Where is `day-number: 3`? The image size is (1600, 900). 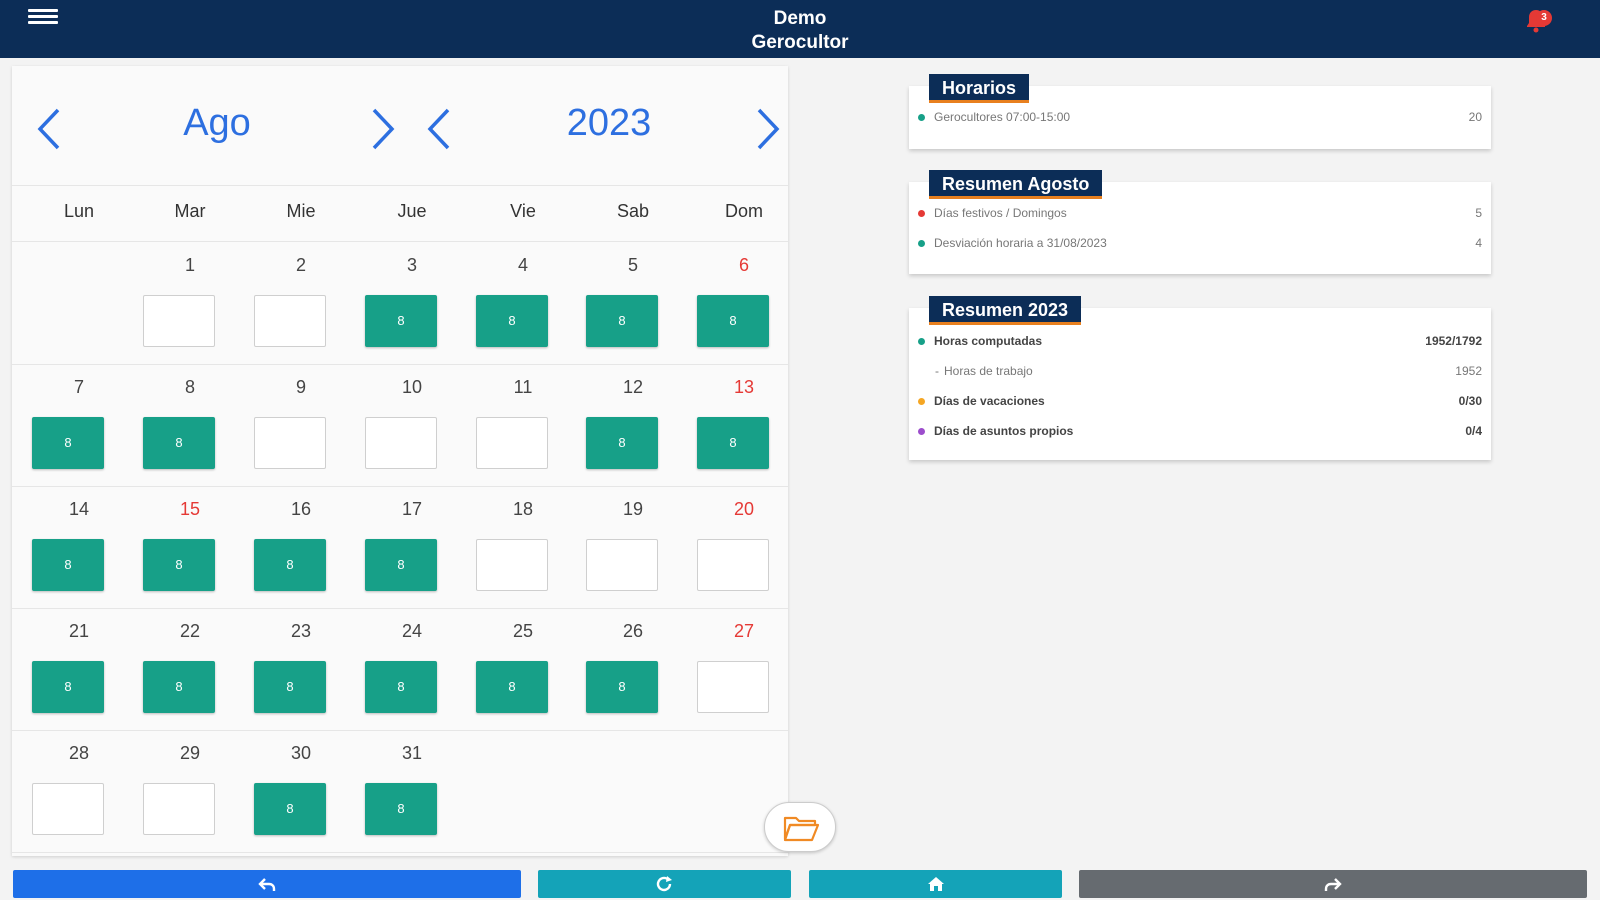
day-number: 3 is located at coordinates (411, 265).